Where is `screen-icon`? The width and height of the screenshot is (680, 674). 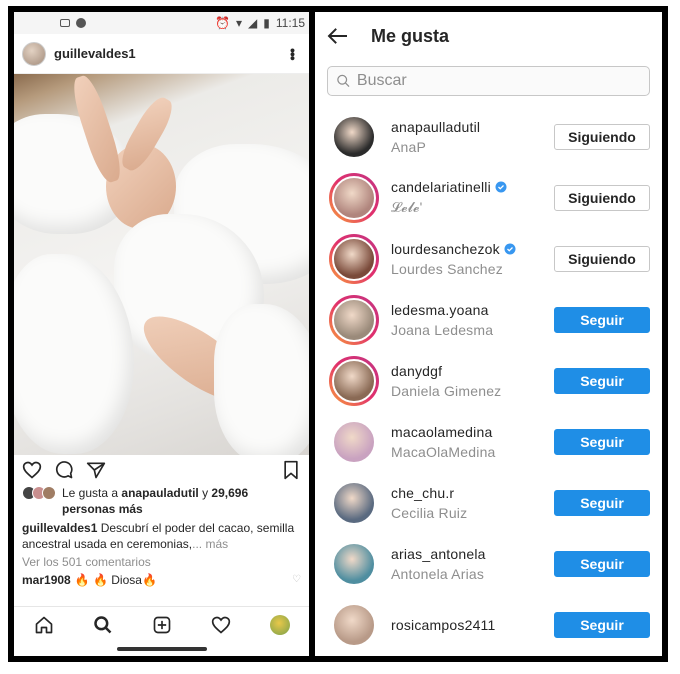 screen-icon is located at coordinates (65, 23).